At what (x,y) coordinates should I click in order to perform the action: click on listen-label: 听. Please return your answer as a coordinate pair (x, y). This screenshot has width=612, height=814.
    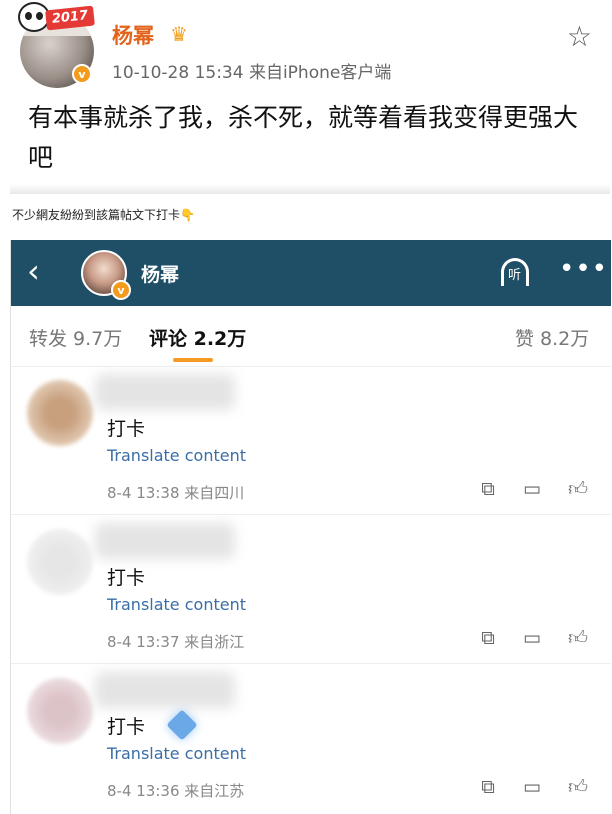
    Looking at the image, I should click on (515, 275).